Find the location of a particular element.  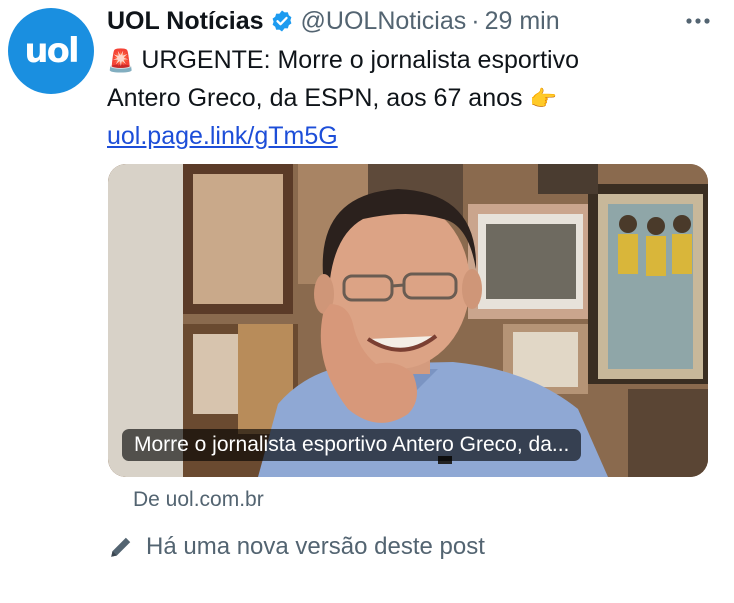

post-headline-continued: Antero Greco, da ESPN, aos 67 anos is located at coordinates (315, 98).